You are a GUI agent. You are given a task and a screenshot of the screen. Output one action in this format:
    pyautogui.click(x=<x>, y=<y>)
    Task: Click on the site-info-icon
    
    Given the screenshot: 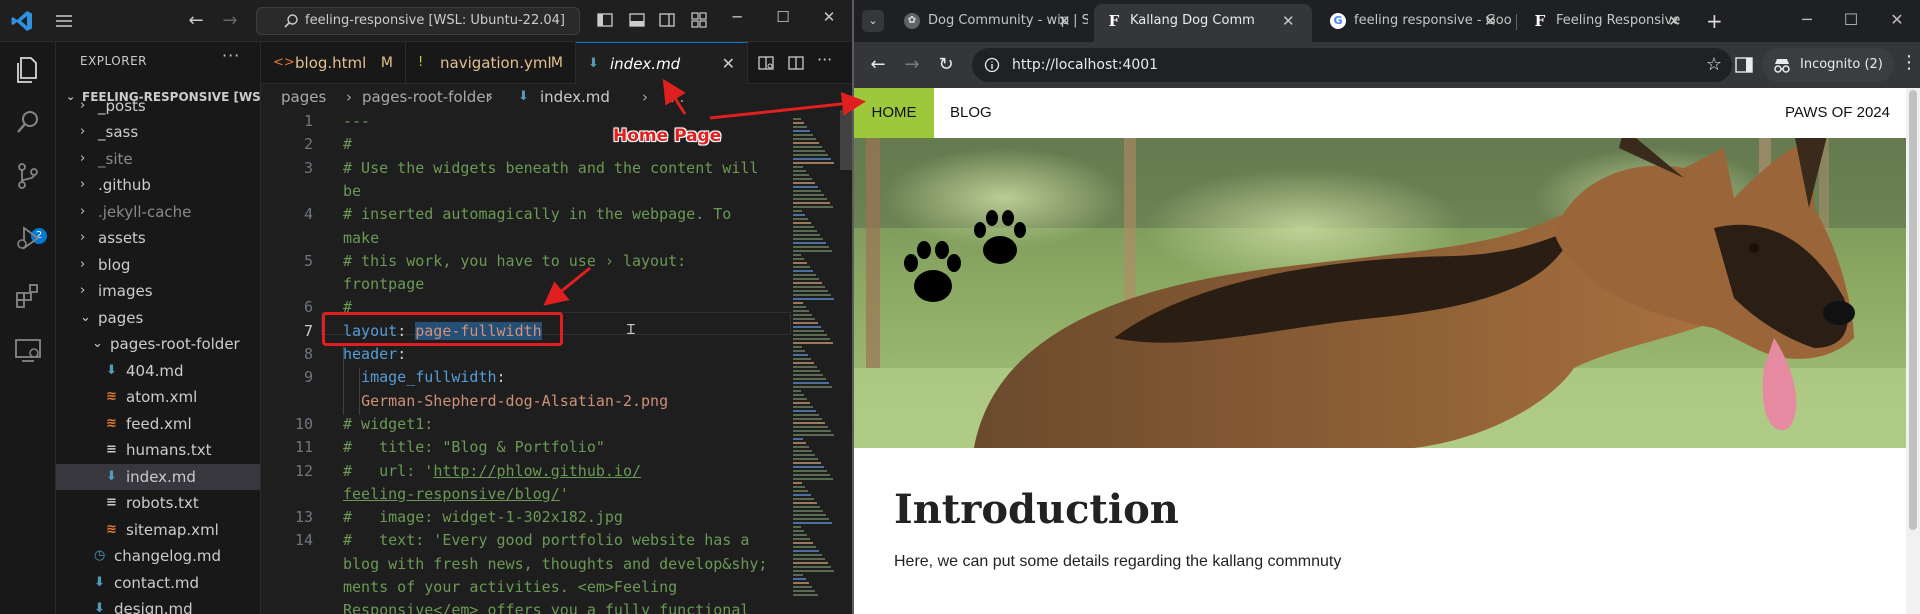 What is the action you would take?
    pyautogui.click(x=992, y=65)
    